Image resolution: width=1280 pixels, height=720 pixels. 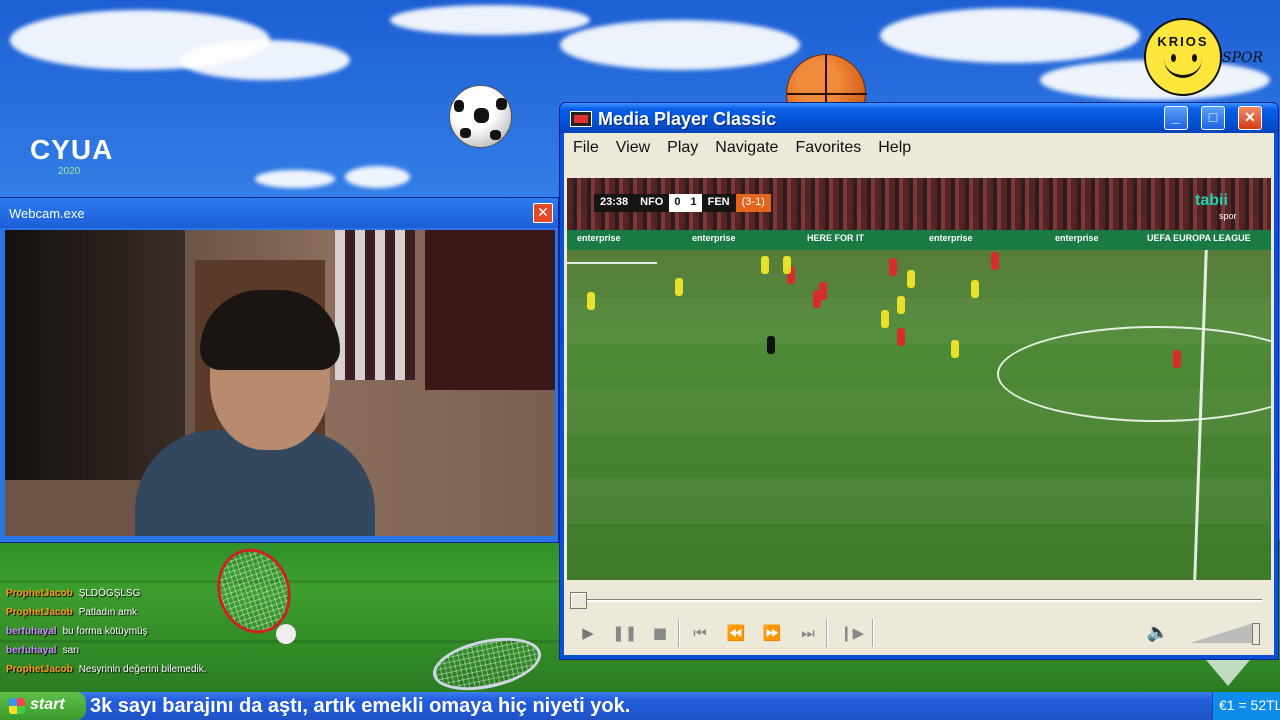 I want to click on away-score: 1, so click(x=693, y=203).